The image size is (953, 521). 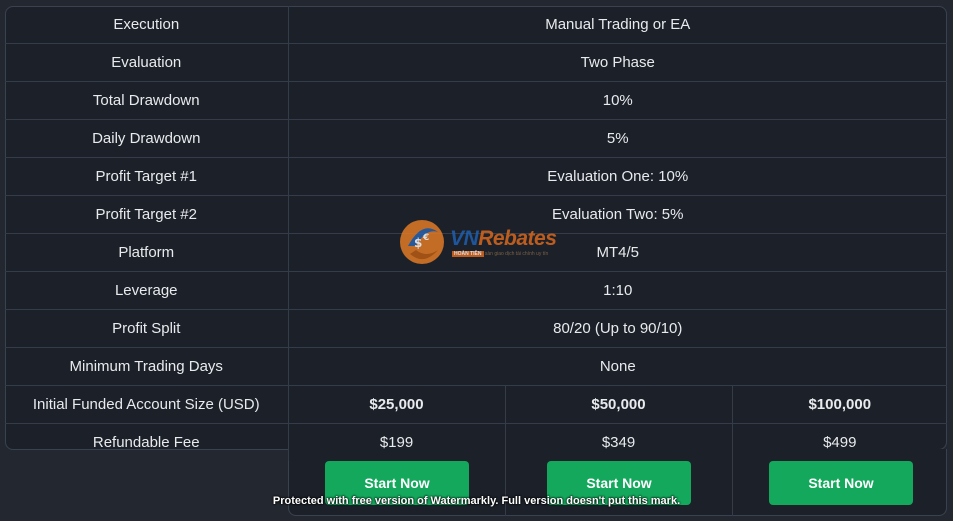 What do you see at coordinates (396, 442) in the screenshot?
I see `fee-25k: $199` at bounding box center [396, 442].